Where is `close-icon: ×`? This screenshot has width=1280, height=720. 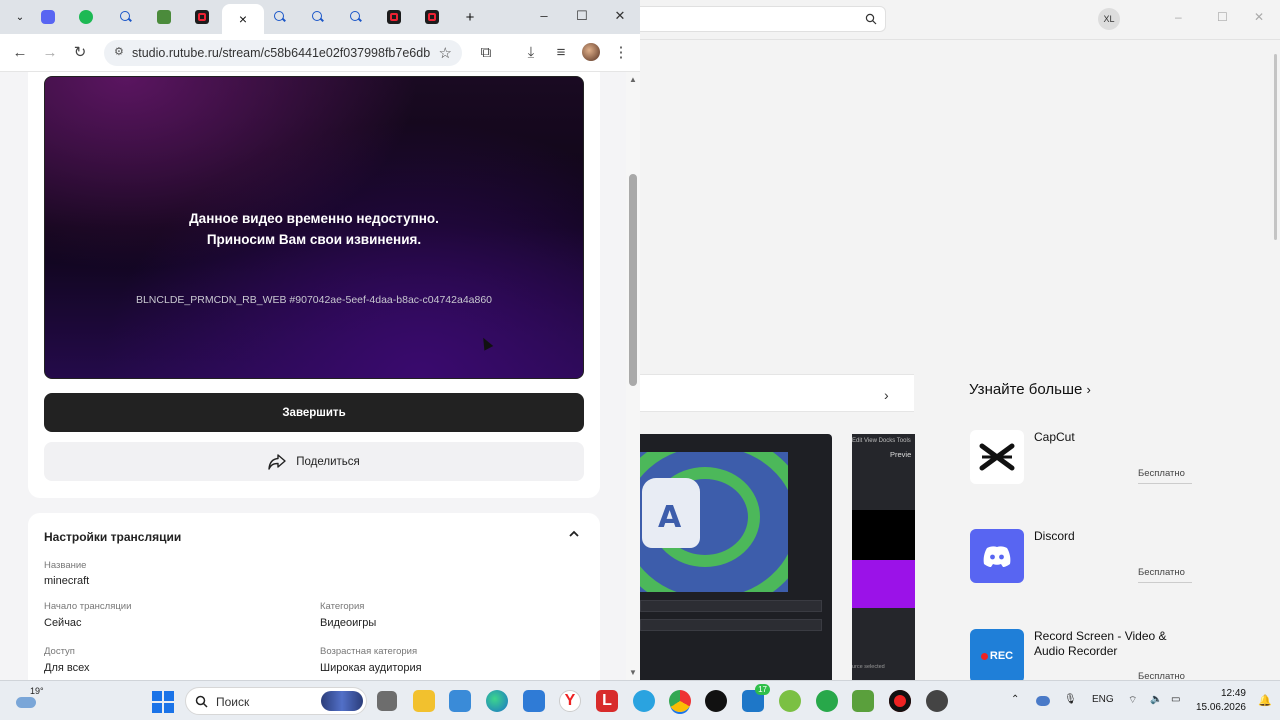
close-icon: × is located at coordinates (243, 19).